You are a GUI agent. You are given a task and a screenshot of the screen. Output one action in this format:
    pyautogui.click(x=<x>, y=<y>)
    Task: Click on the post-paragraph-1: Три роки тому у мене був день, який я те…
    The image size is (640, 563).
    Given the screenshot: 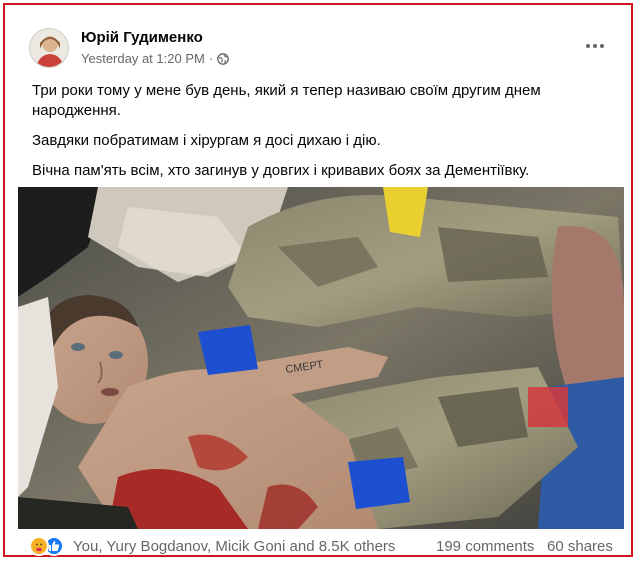 What is the action you would take?
    pyautogui.click(x=286, y=100)
    